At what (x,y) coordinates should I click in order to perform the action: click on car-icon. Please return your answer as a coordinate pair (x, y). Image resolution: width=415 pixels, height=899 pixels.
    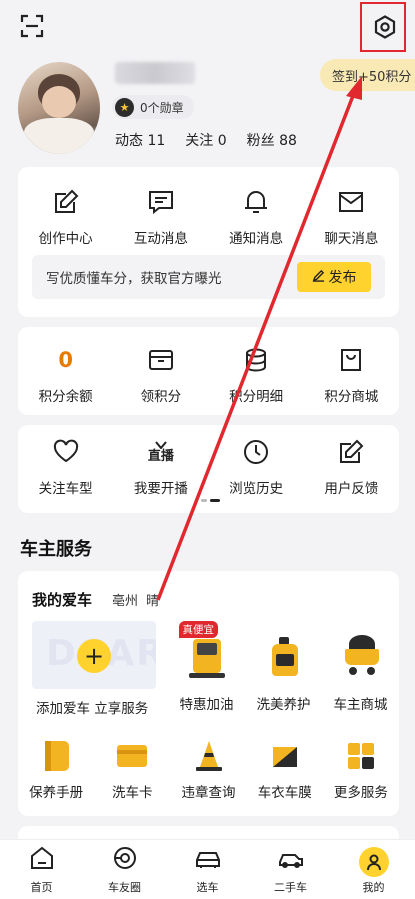
    Looking at the image, I should click on (208, 860).